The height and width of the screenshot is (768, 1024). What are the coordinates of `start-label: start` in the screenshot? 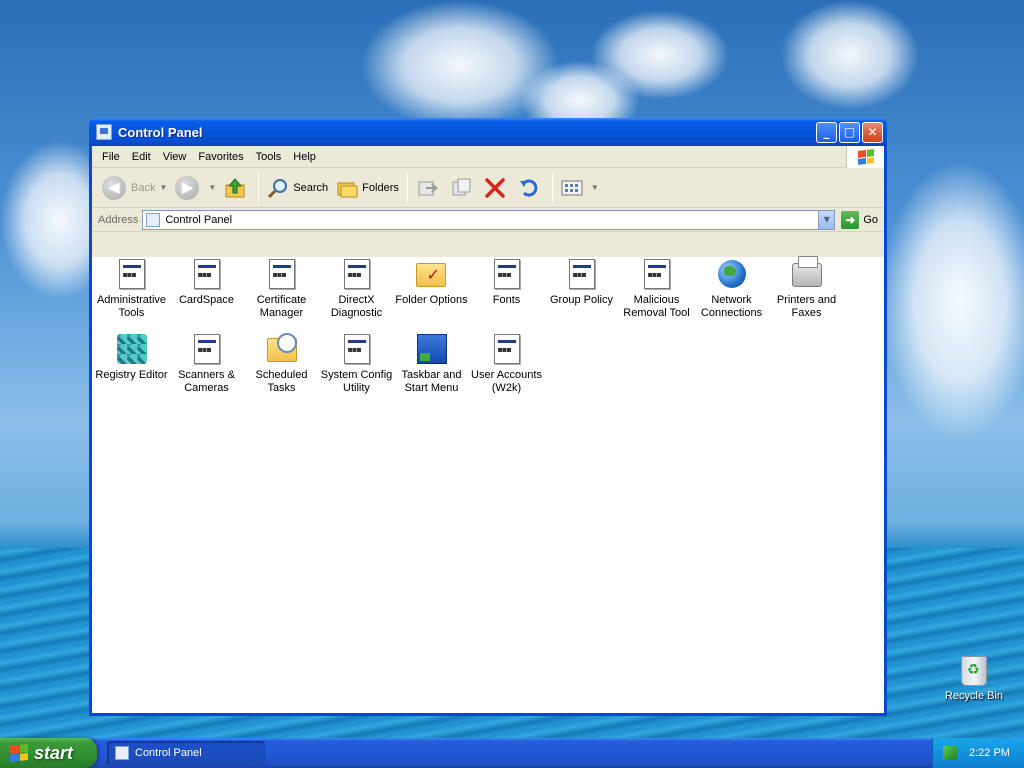 It's located at (54, 752).